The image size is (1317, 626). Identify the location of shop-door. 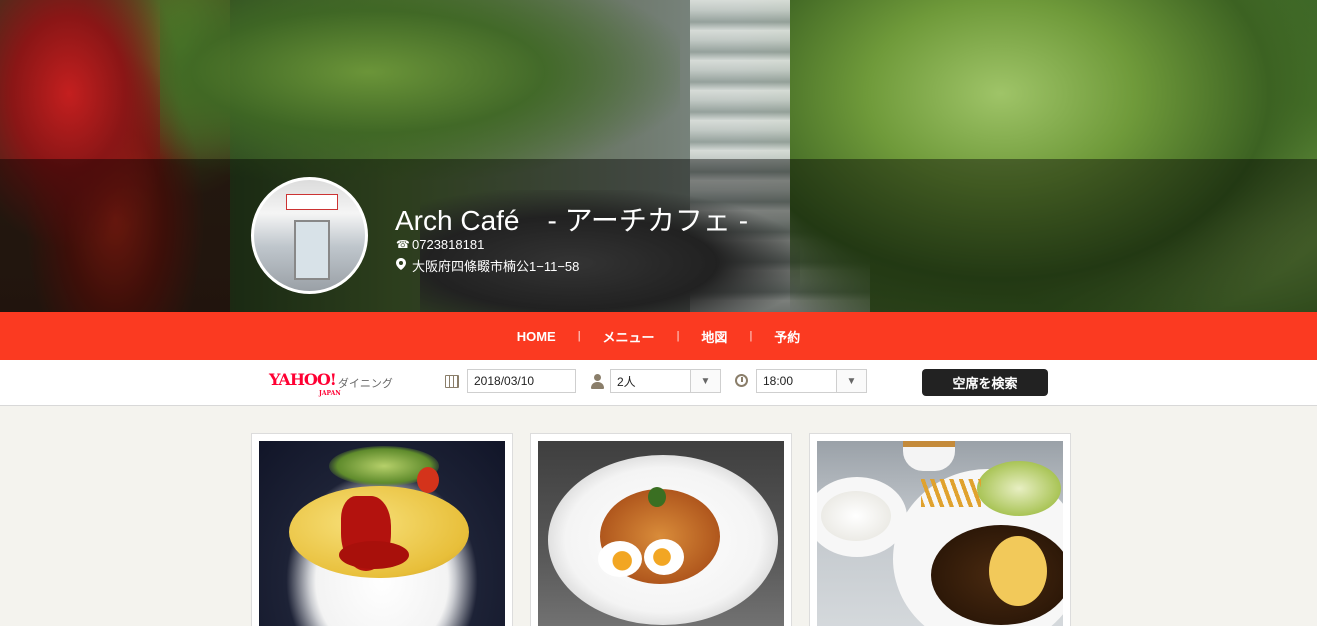
(312, 250).